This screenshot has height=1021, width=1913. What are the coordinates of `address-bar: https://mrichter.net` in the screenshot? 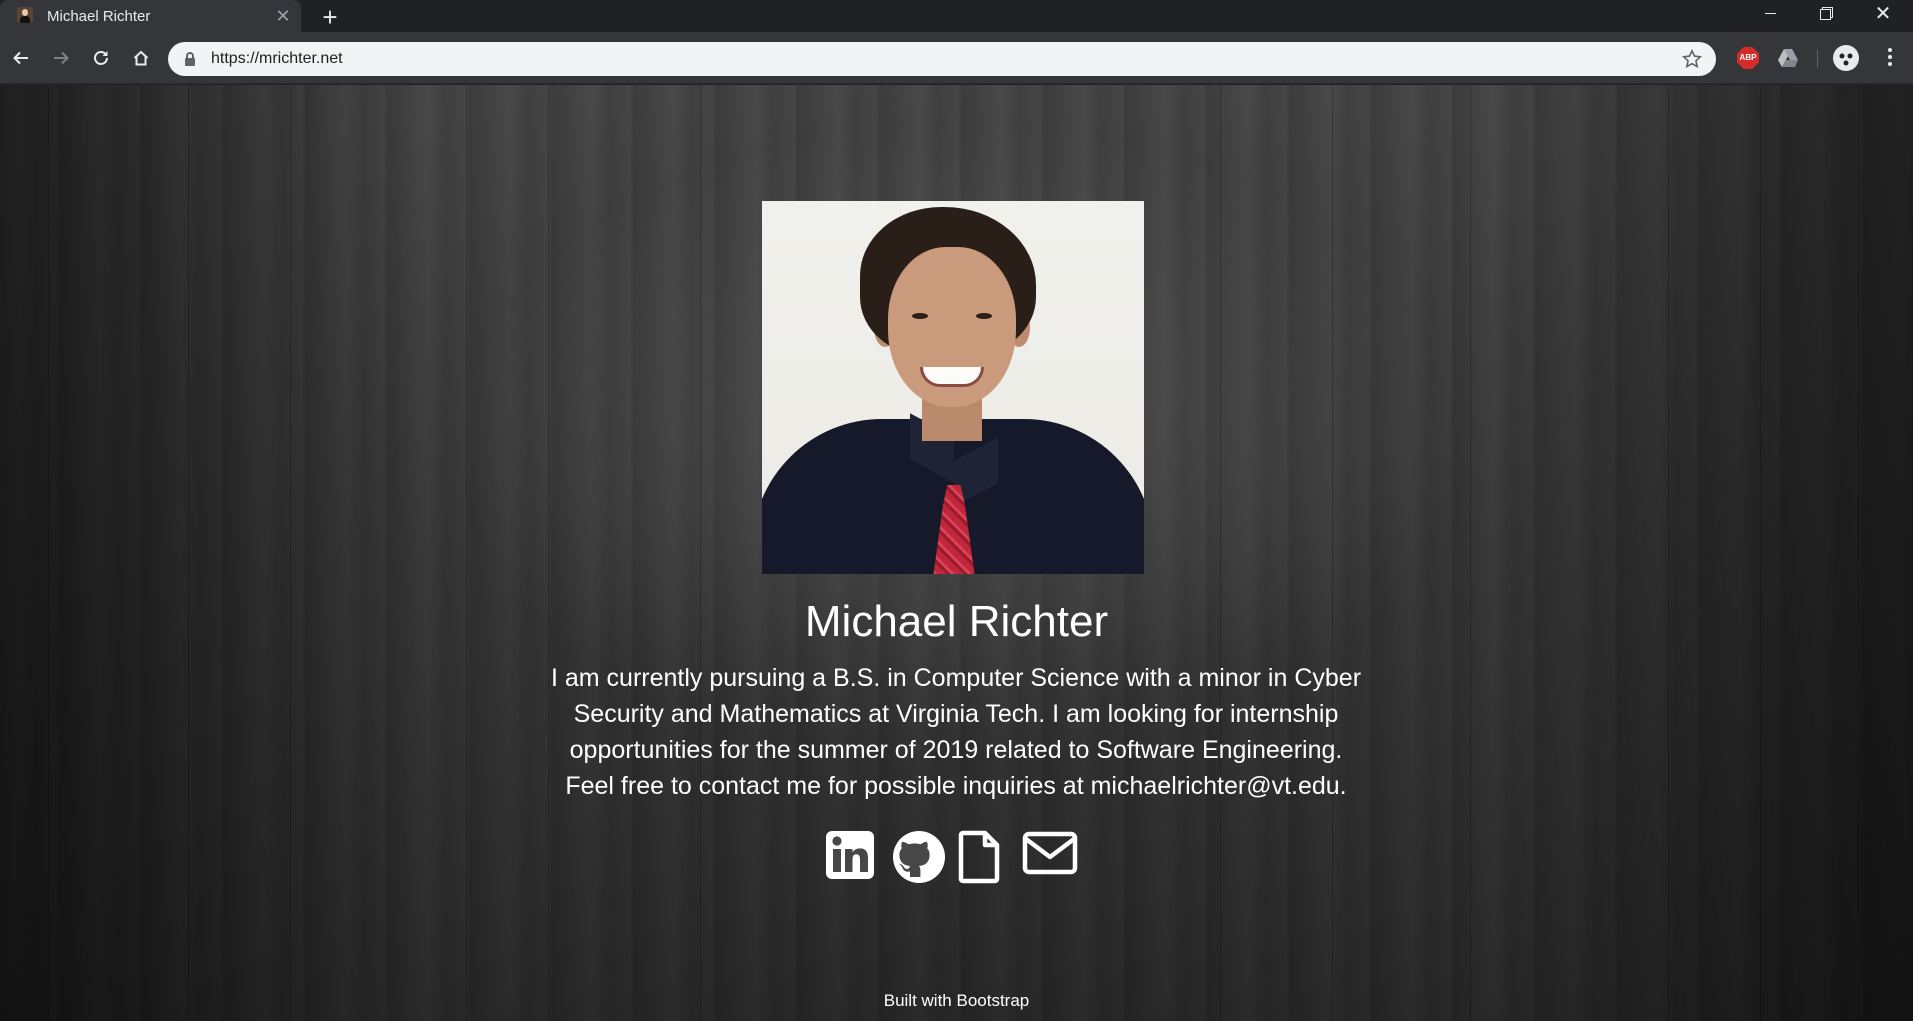 It's located at (942, 59).